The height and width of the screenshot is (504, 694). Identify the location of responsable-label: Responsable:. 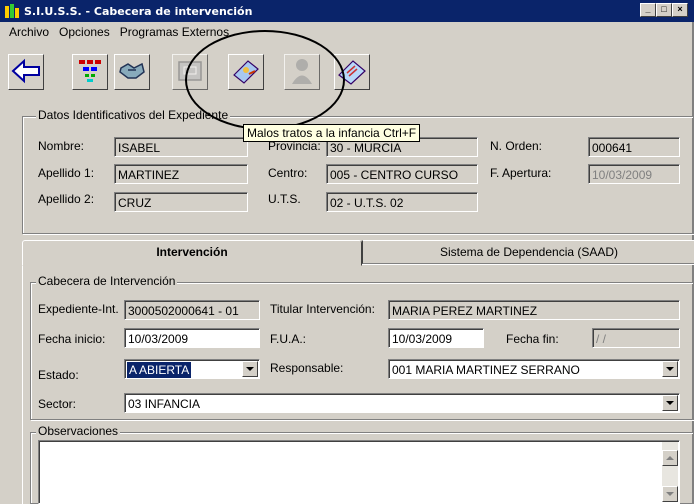
(307, 368).